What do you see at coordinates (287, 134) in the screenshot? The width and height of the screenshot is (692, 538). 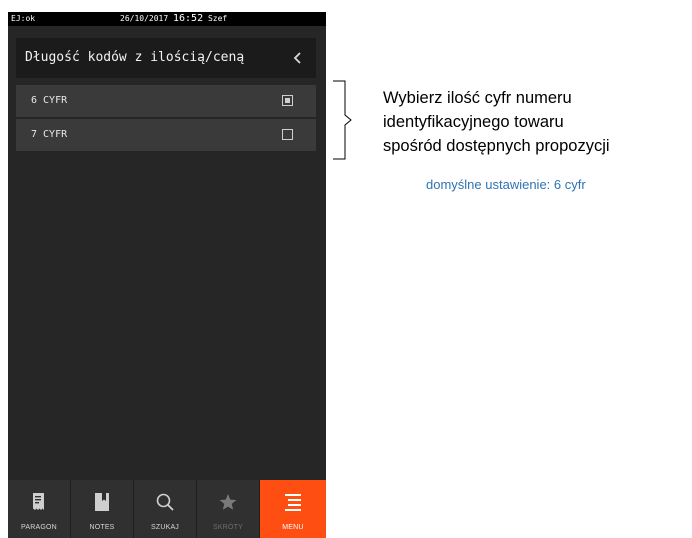 I see `checkbox-empty-icon` at bounding box center [287, 134].